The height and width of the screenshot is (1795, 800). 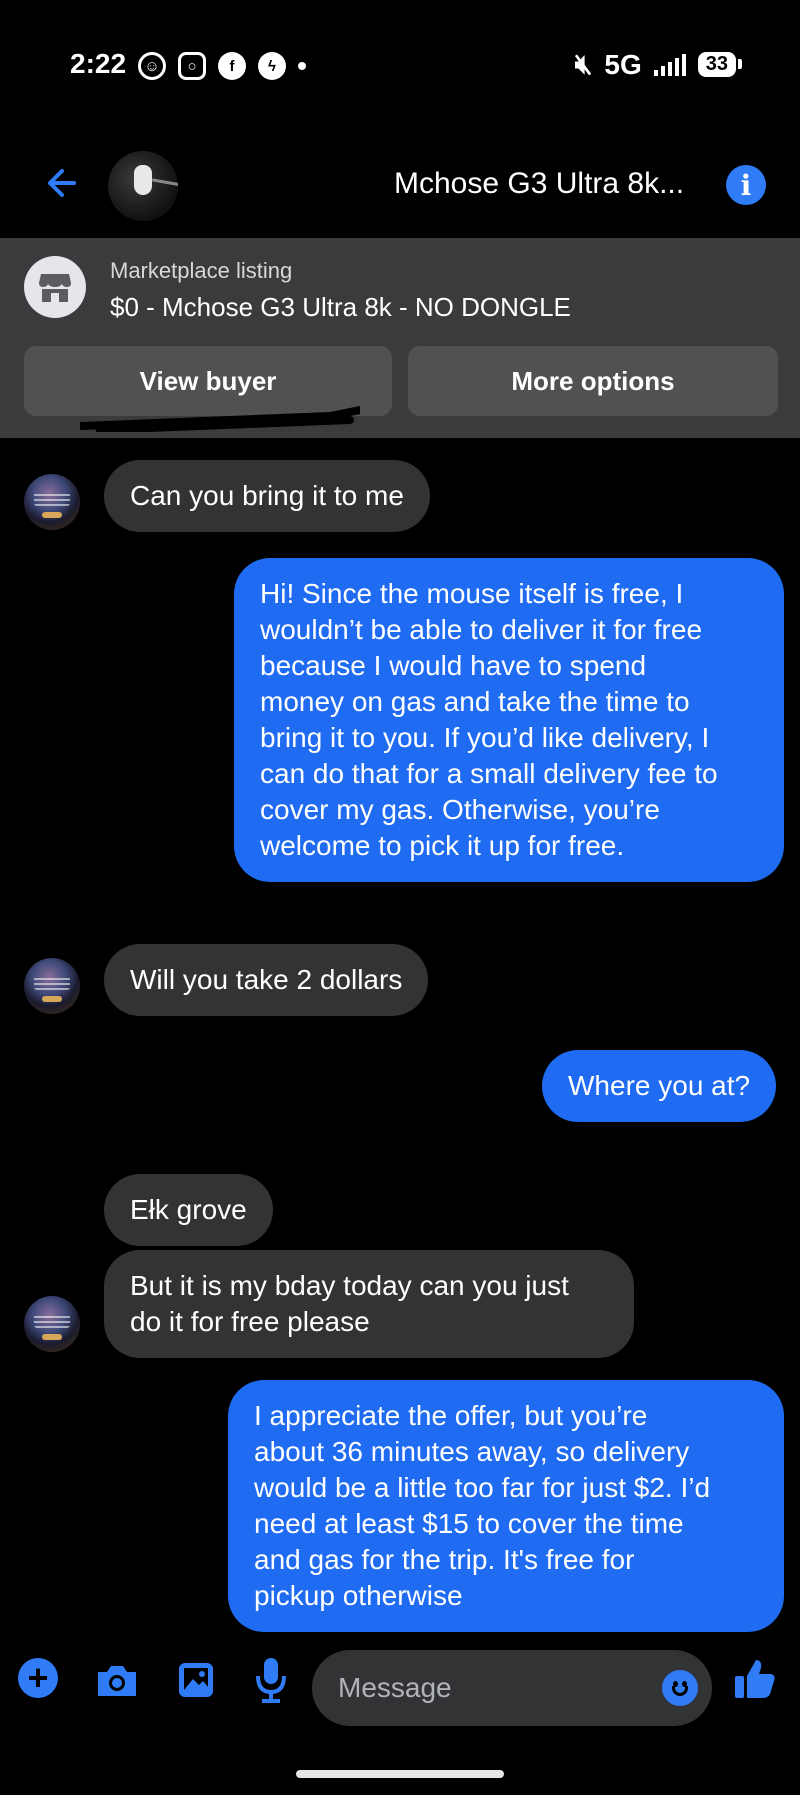 What do you see at coordinates (669, 64) in the screenshot?
I see `signal-icon` at bounding box center [669, 64].